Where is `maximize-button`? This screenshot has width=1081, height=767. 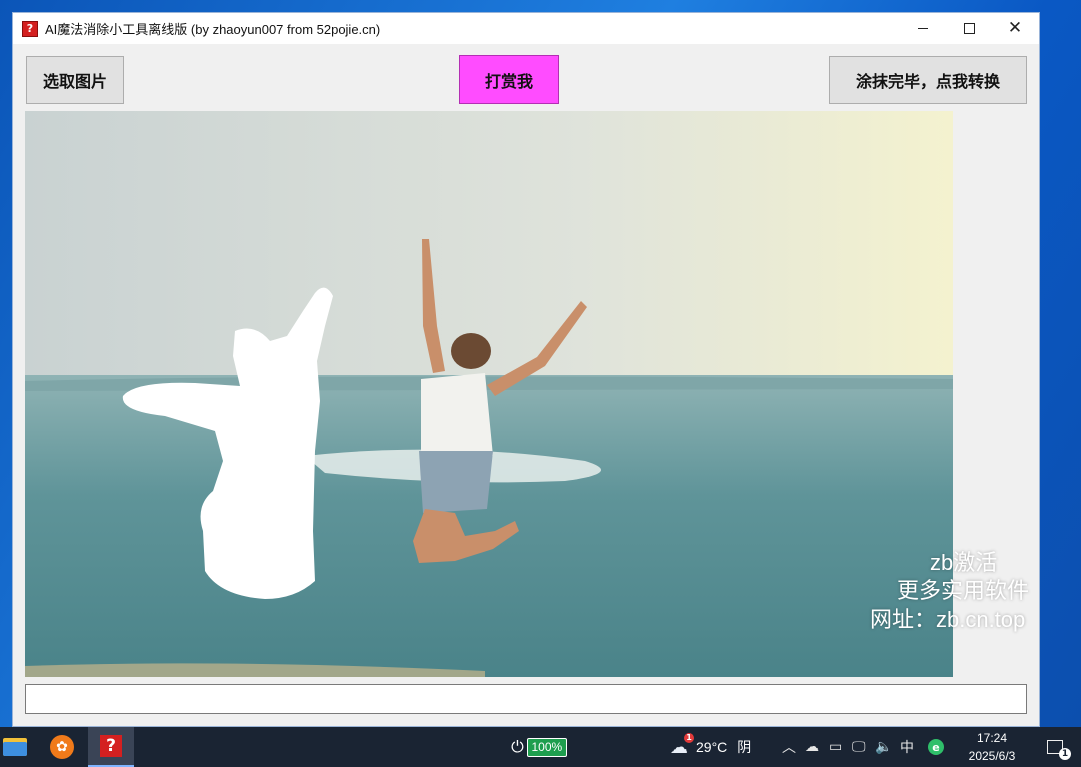 maximize-button is located at coordinates (969, 28).